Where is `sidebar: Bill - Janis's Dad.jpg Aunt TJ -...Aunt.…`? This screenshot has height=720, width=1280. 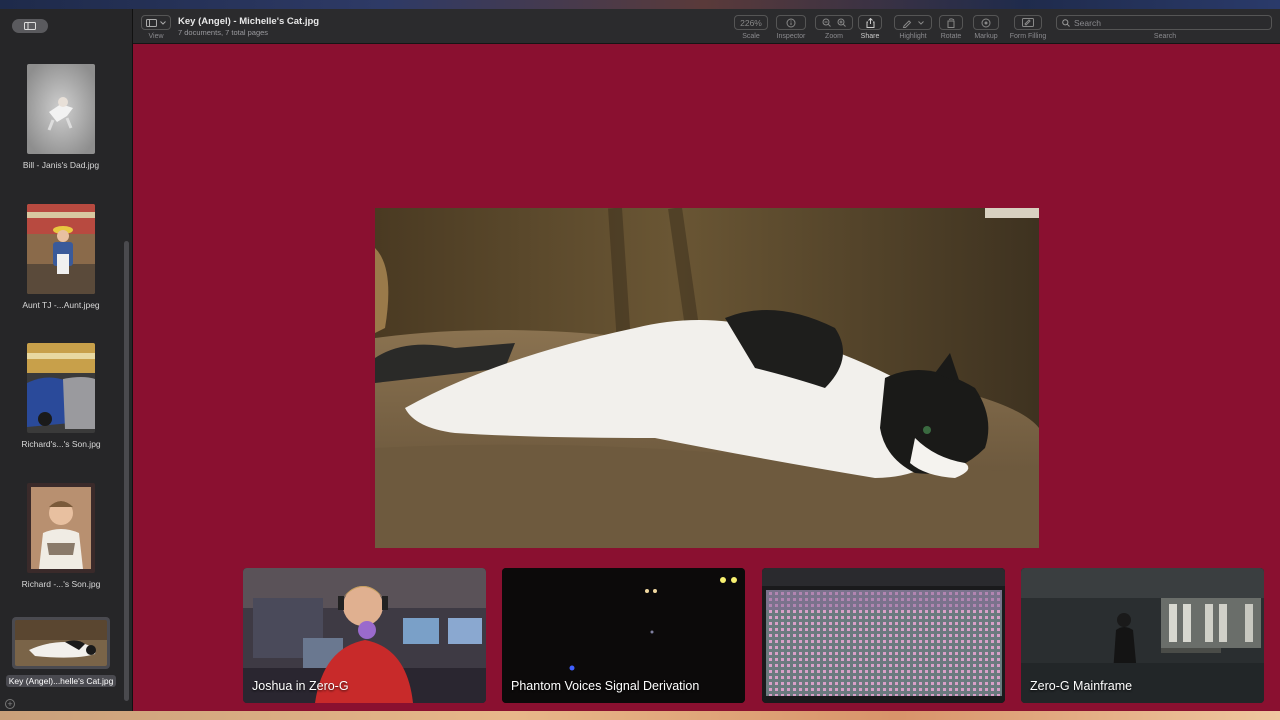 sidebar: Bill - Janis's Dad.jpg Aunt TJ -...Aunt.… is located at coordinates (66, 360).